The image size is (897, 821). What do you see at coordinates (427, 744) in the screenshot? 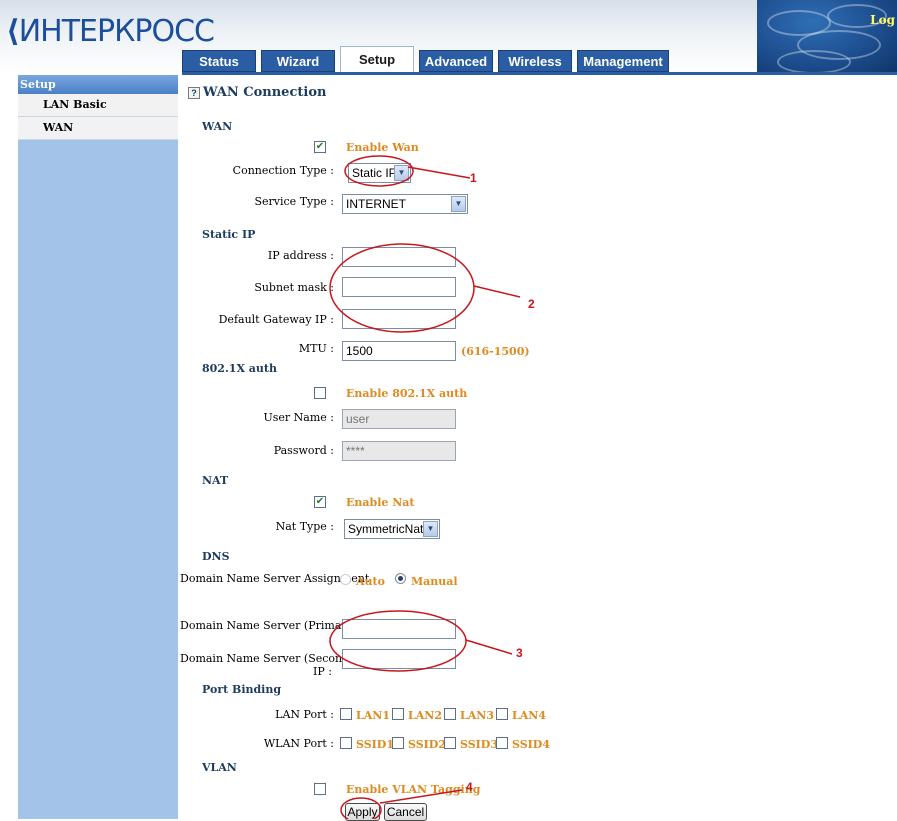
I see `ssid2-label: SSID2` at bounding box center [427, 744].